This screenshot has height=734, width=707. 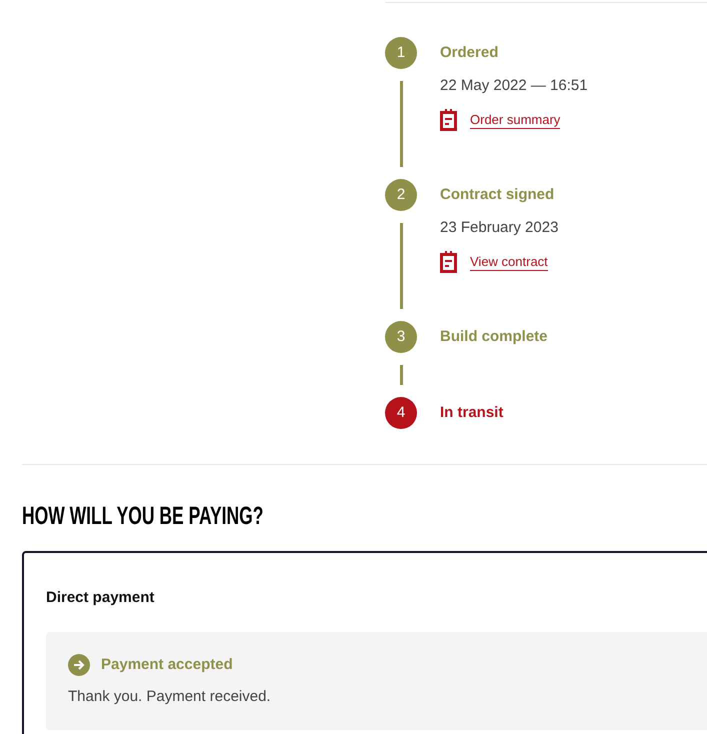 I want to click on step-title: In transit, so click(x=472, y=412).